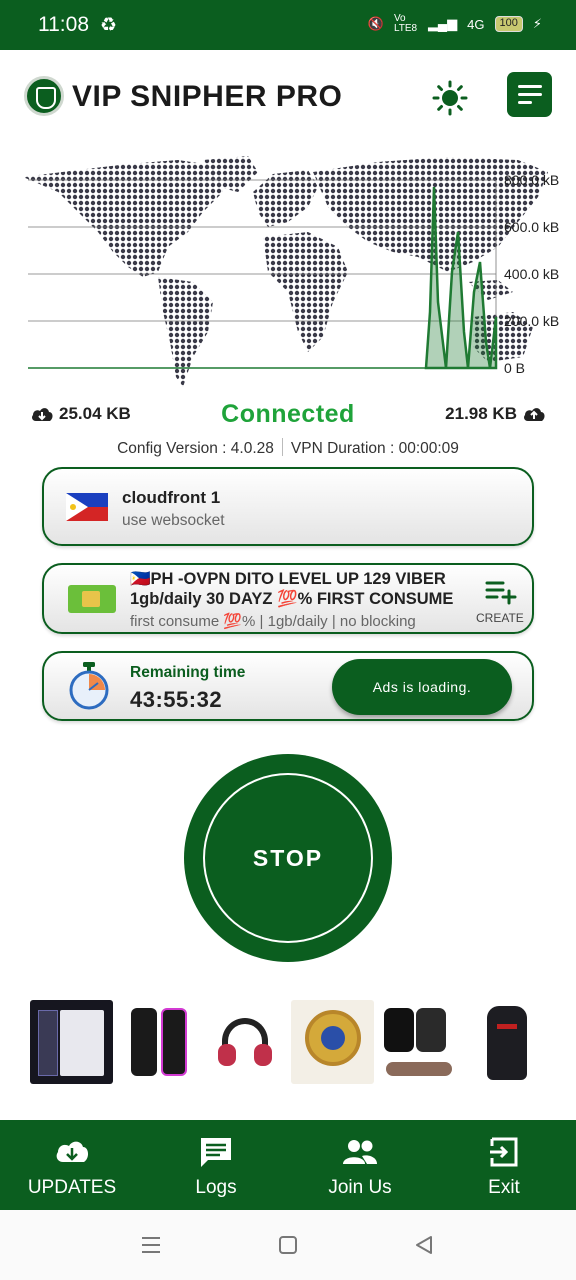  I want to click on sim-card-icon, so click(92, 599).